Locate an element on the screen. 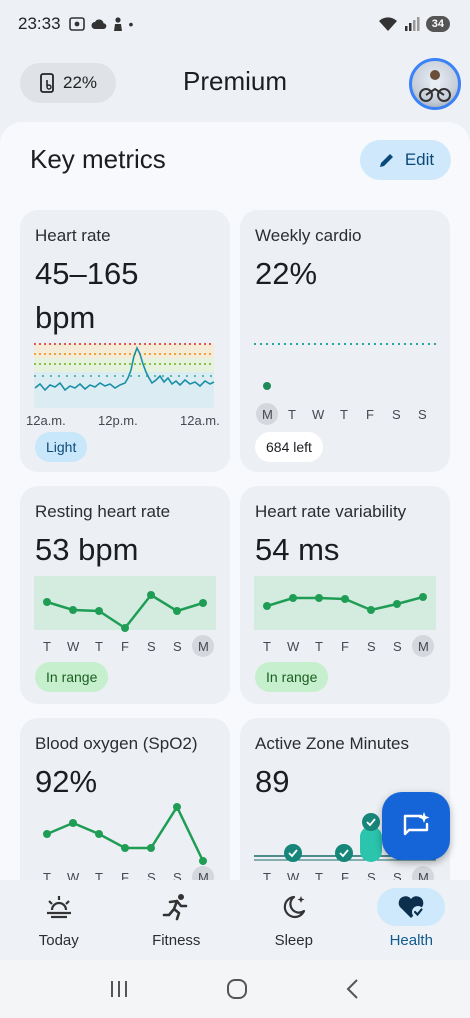 The height and width of the screenshot is (1018, 470). profile-avatar is located at coordinates (435, 84).